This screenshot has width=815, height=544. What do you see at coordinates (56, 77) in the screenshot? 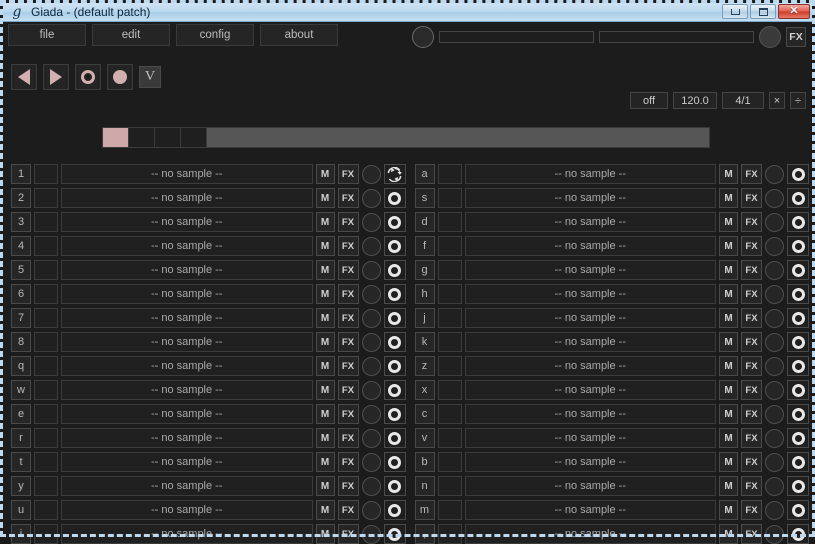
I see `play-button` at bounding box center [56, 77].